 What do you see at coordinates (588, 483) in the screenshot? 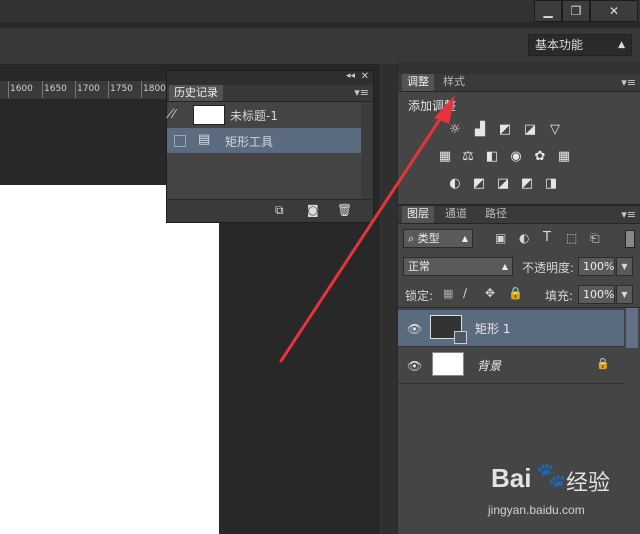
I see `watermark-suffix: 经验` at bounding box center [588, 483].